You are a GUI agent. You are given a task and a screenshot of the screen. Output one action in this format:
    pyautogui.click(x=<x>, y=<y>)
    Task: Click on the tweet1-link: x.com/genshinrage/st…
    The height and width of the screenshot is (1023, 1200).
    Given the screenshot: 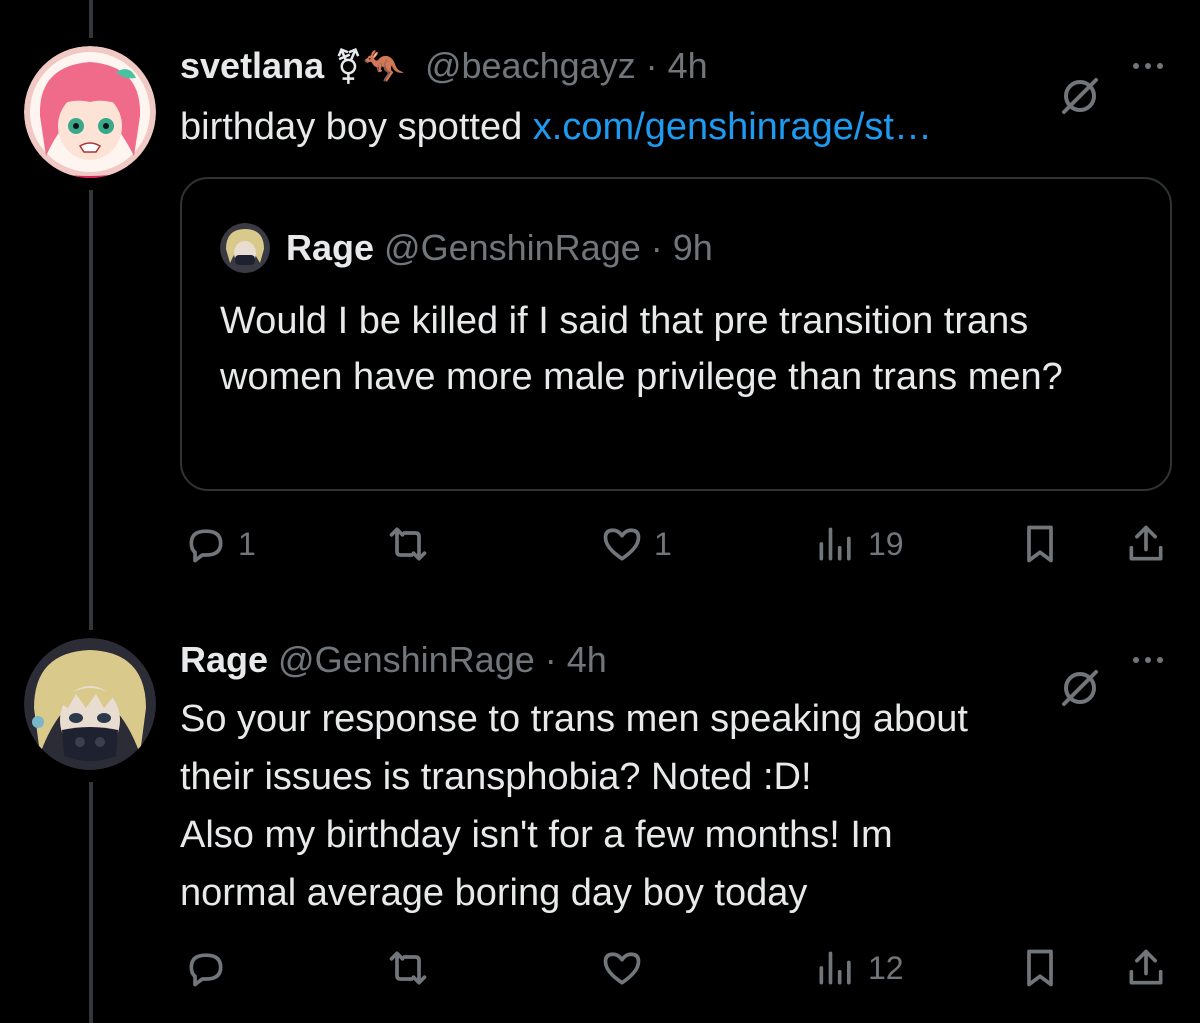 What is the action you would take?
    pyautogui.click(x=732, y=127)
    